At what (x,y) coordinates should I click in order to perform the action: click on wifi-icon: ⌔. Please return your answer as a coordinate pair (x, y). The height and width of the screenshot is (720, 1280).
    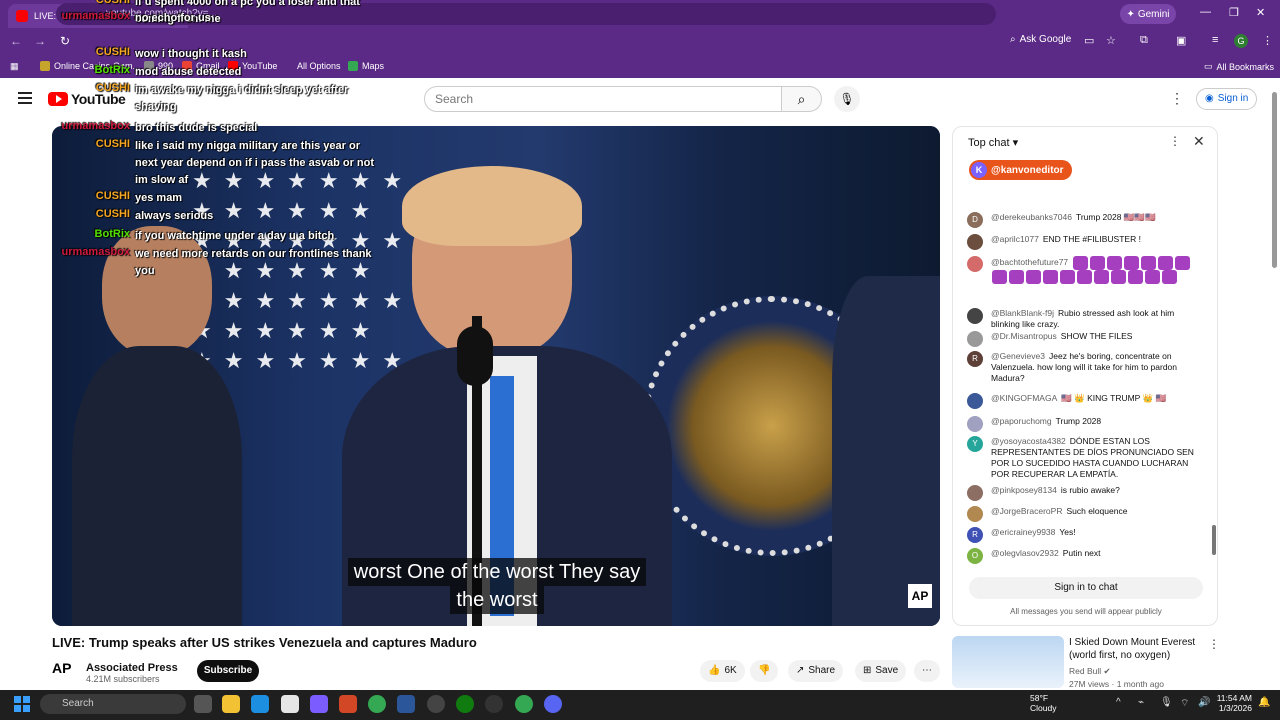
    Looking at the image, I should click on (1184, 703).